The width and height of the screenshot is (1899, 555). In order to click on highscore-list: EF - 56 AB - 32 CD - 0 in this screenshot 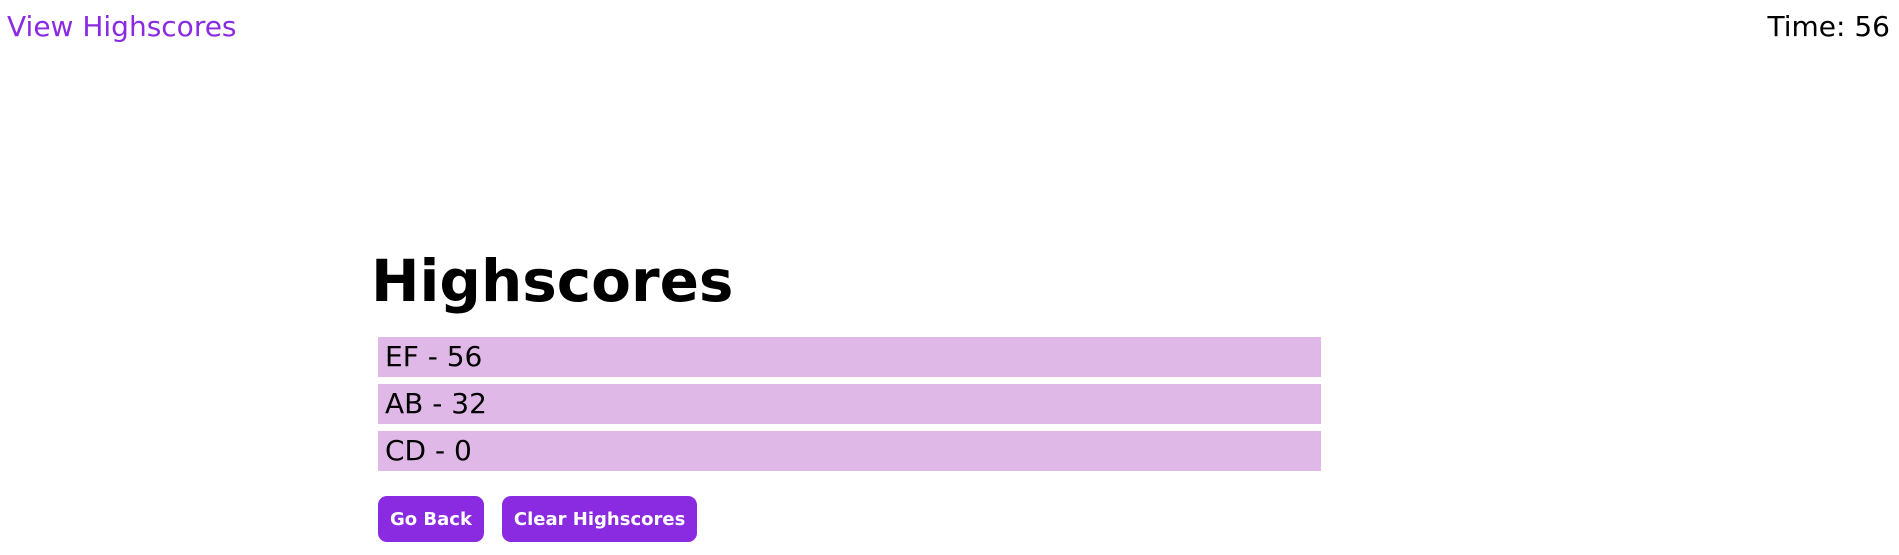, I will do `click(851, 404)`.